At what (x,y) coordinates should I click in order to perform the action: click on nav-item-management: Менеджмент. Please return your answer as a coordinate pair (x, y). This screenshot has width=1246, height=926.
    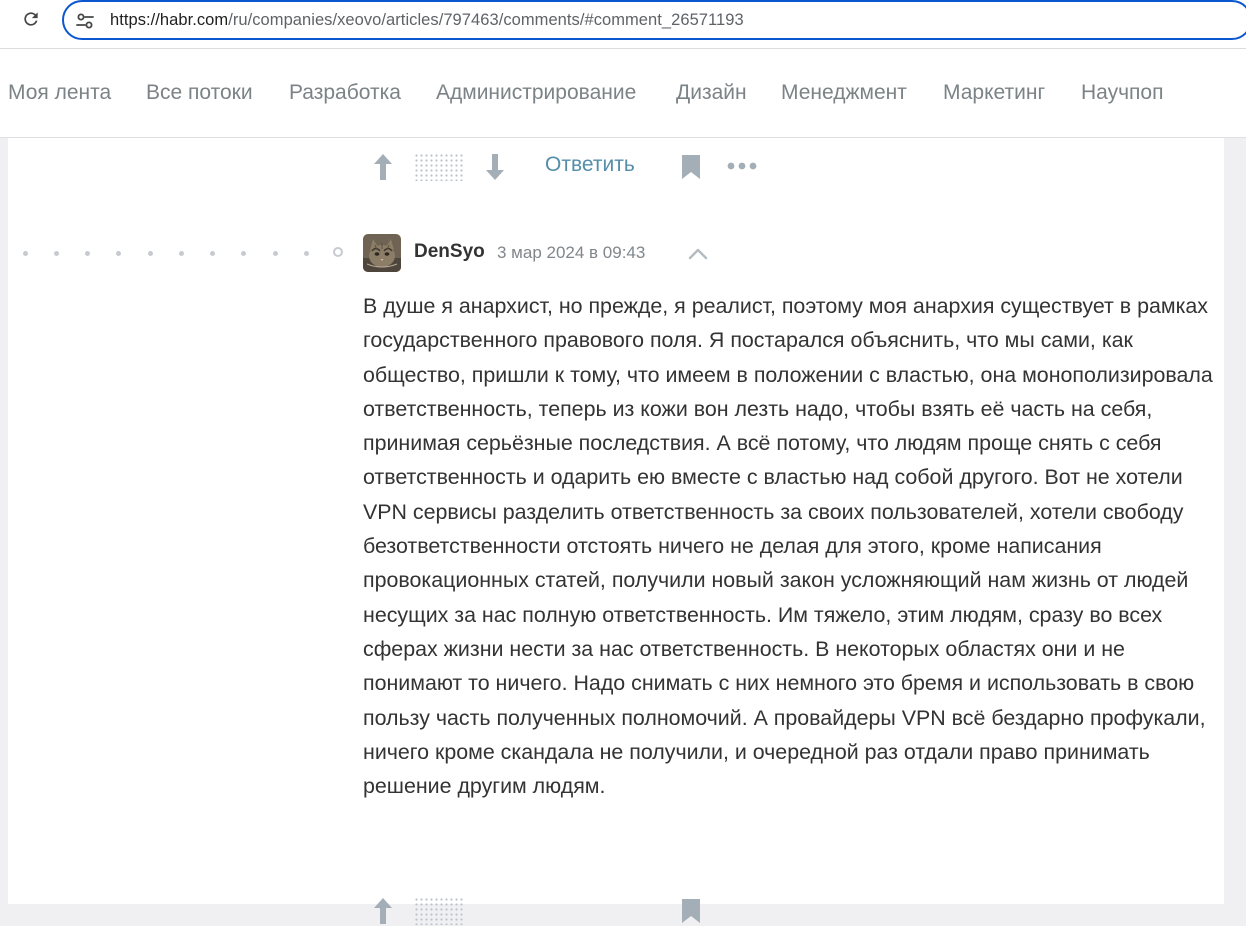
    Looking at the image, I should click on (844, 93).